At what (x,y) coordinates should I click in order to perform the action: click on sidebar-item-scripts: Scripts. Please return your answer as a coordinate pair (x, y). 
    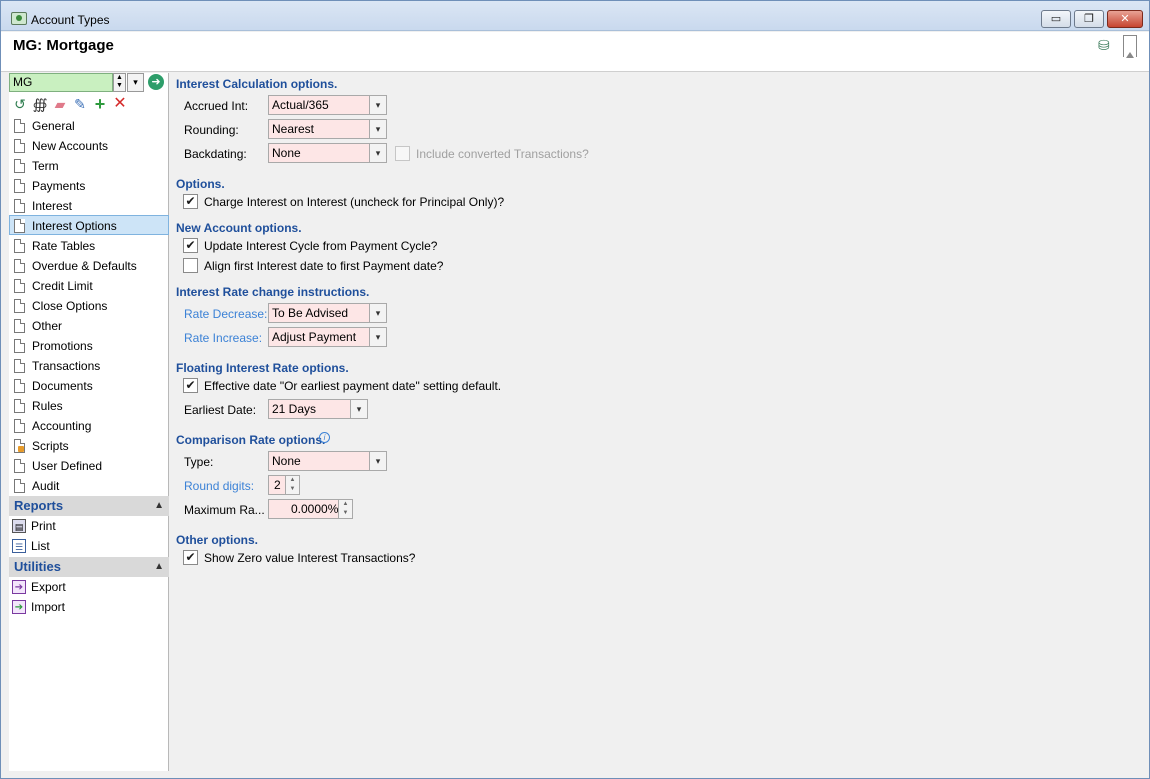
    Looking at the image, I should click on (89, 445).